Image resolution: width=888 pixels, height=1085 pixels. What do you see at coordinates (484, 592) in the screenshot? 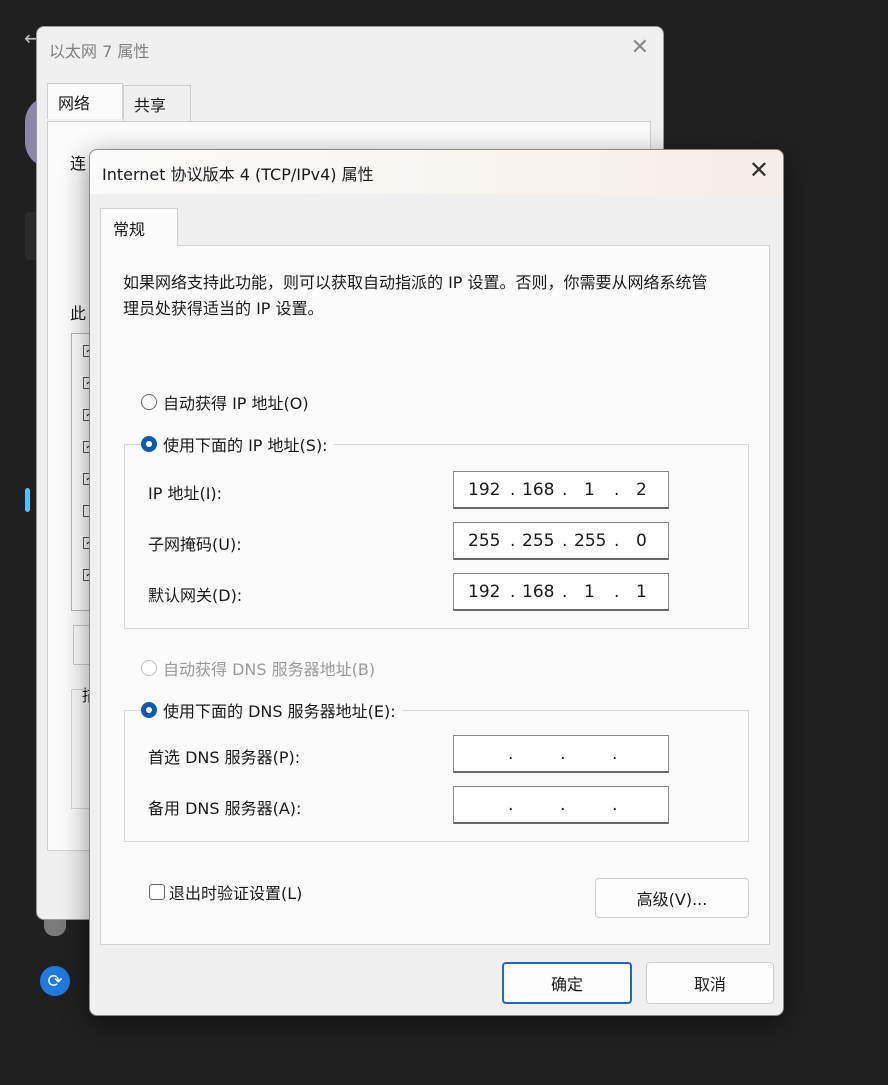
I see `gateway-octet-1: 192` at bounding box center [484, 592].